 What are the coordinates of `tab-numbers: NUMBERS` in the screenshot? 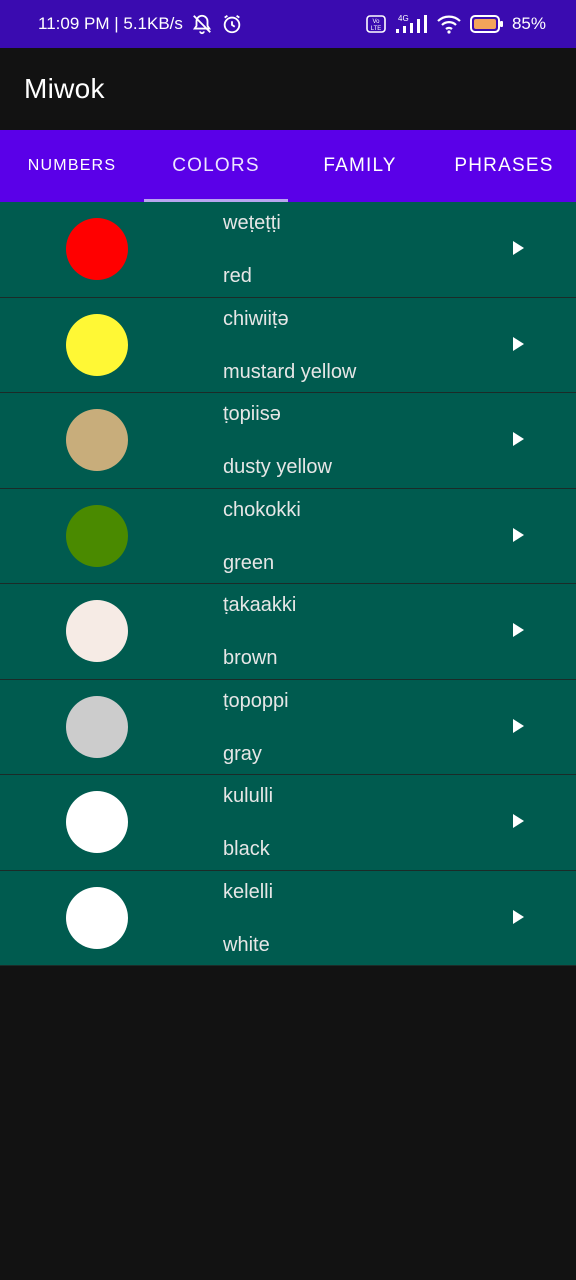 It's located at (72, 166).